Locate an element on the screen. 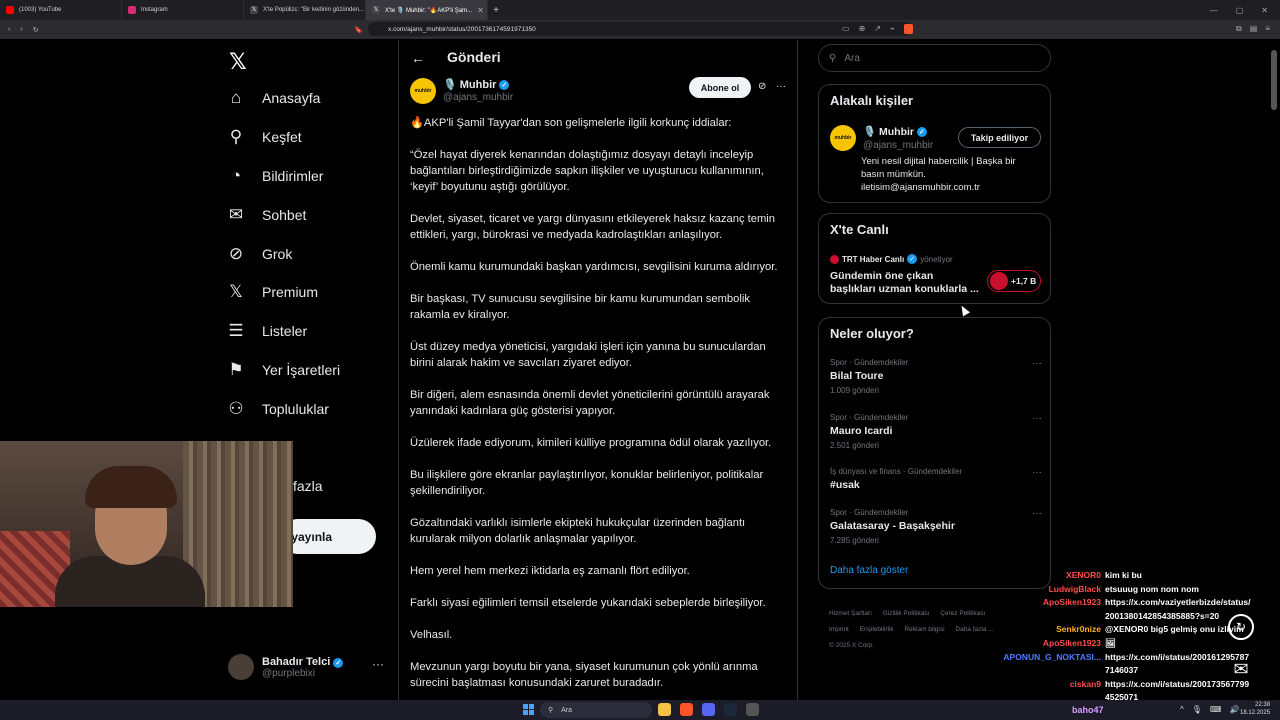 This screenshot has width=1280, height=720. grok-icon: ⊘ is located at coordinates (762, 86).